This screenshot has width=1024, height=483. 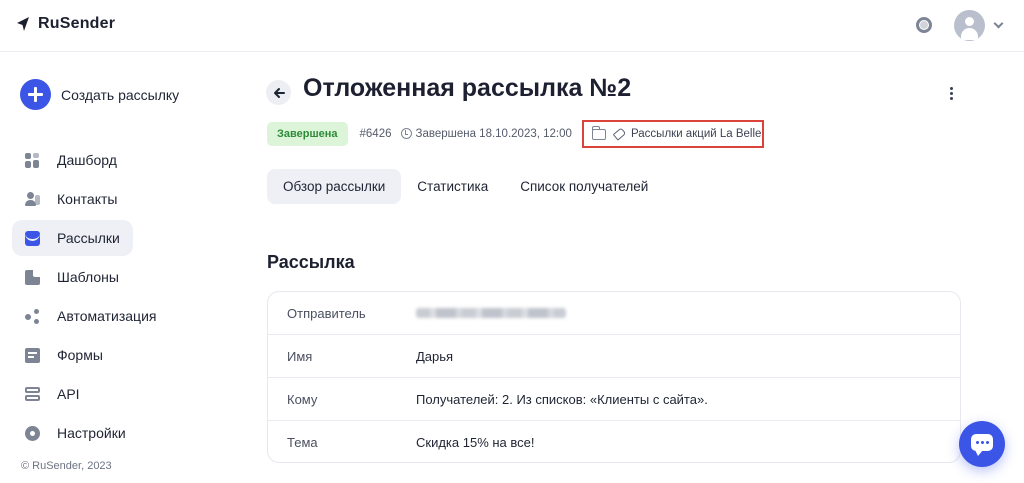 I want to click on api-icon, so click(x=32, y=394).